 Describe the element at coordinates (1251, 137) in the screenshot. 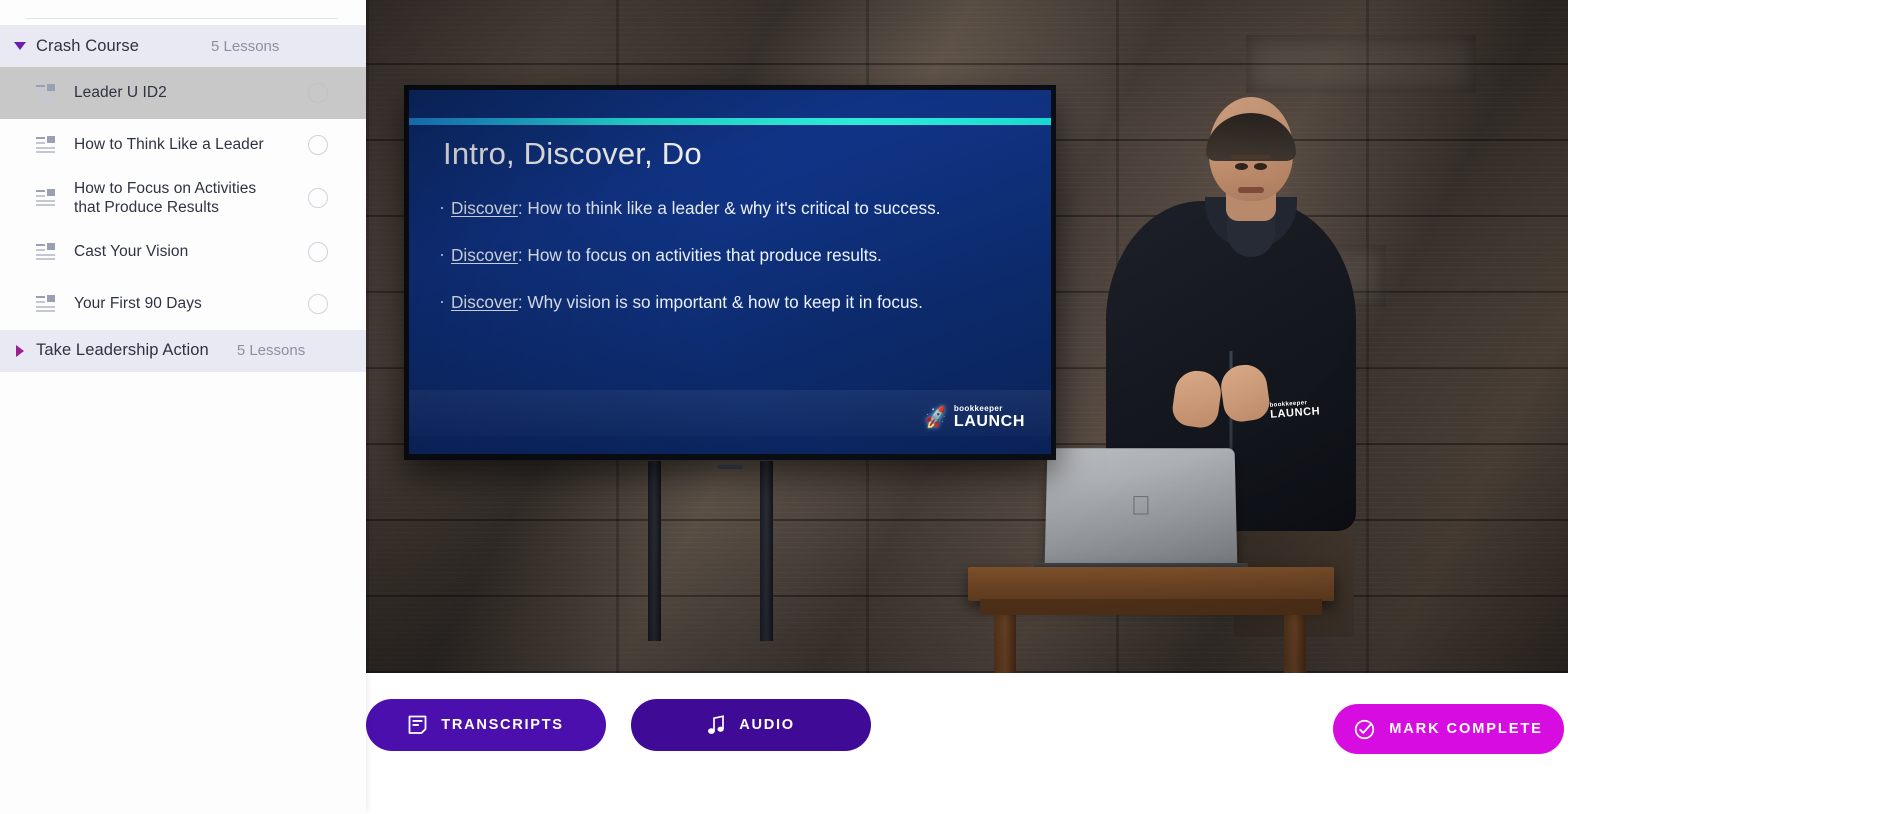

I see `hair` at that location.